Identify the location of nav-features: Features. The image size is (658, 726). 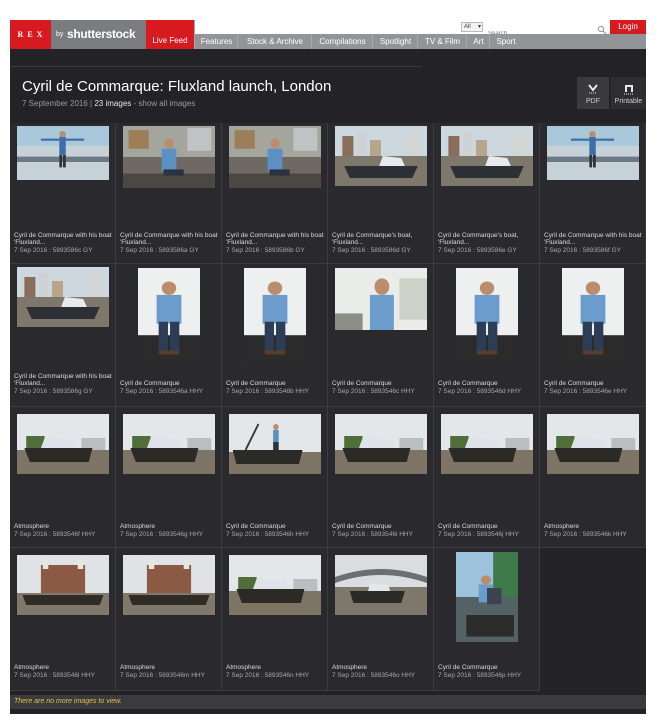
(217, 41).